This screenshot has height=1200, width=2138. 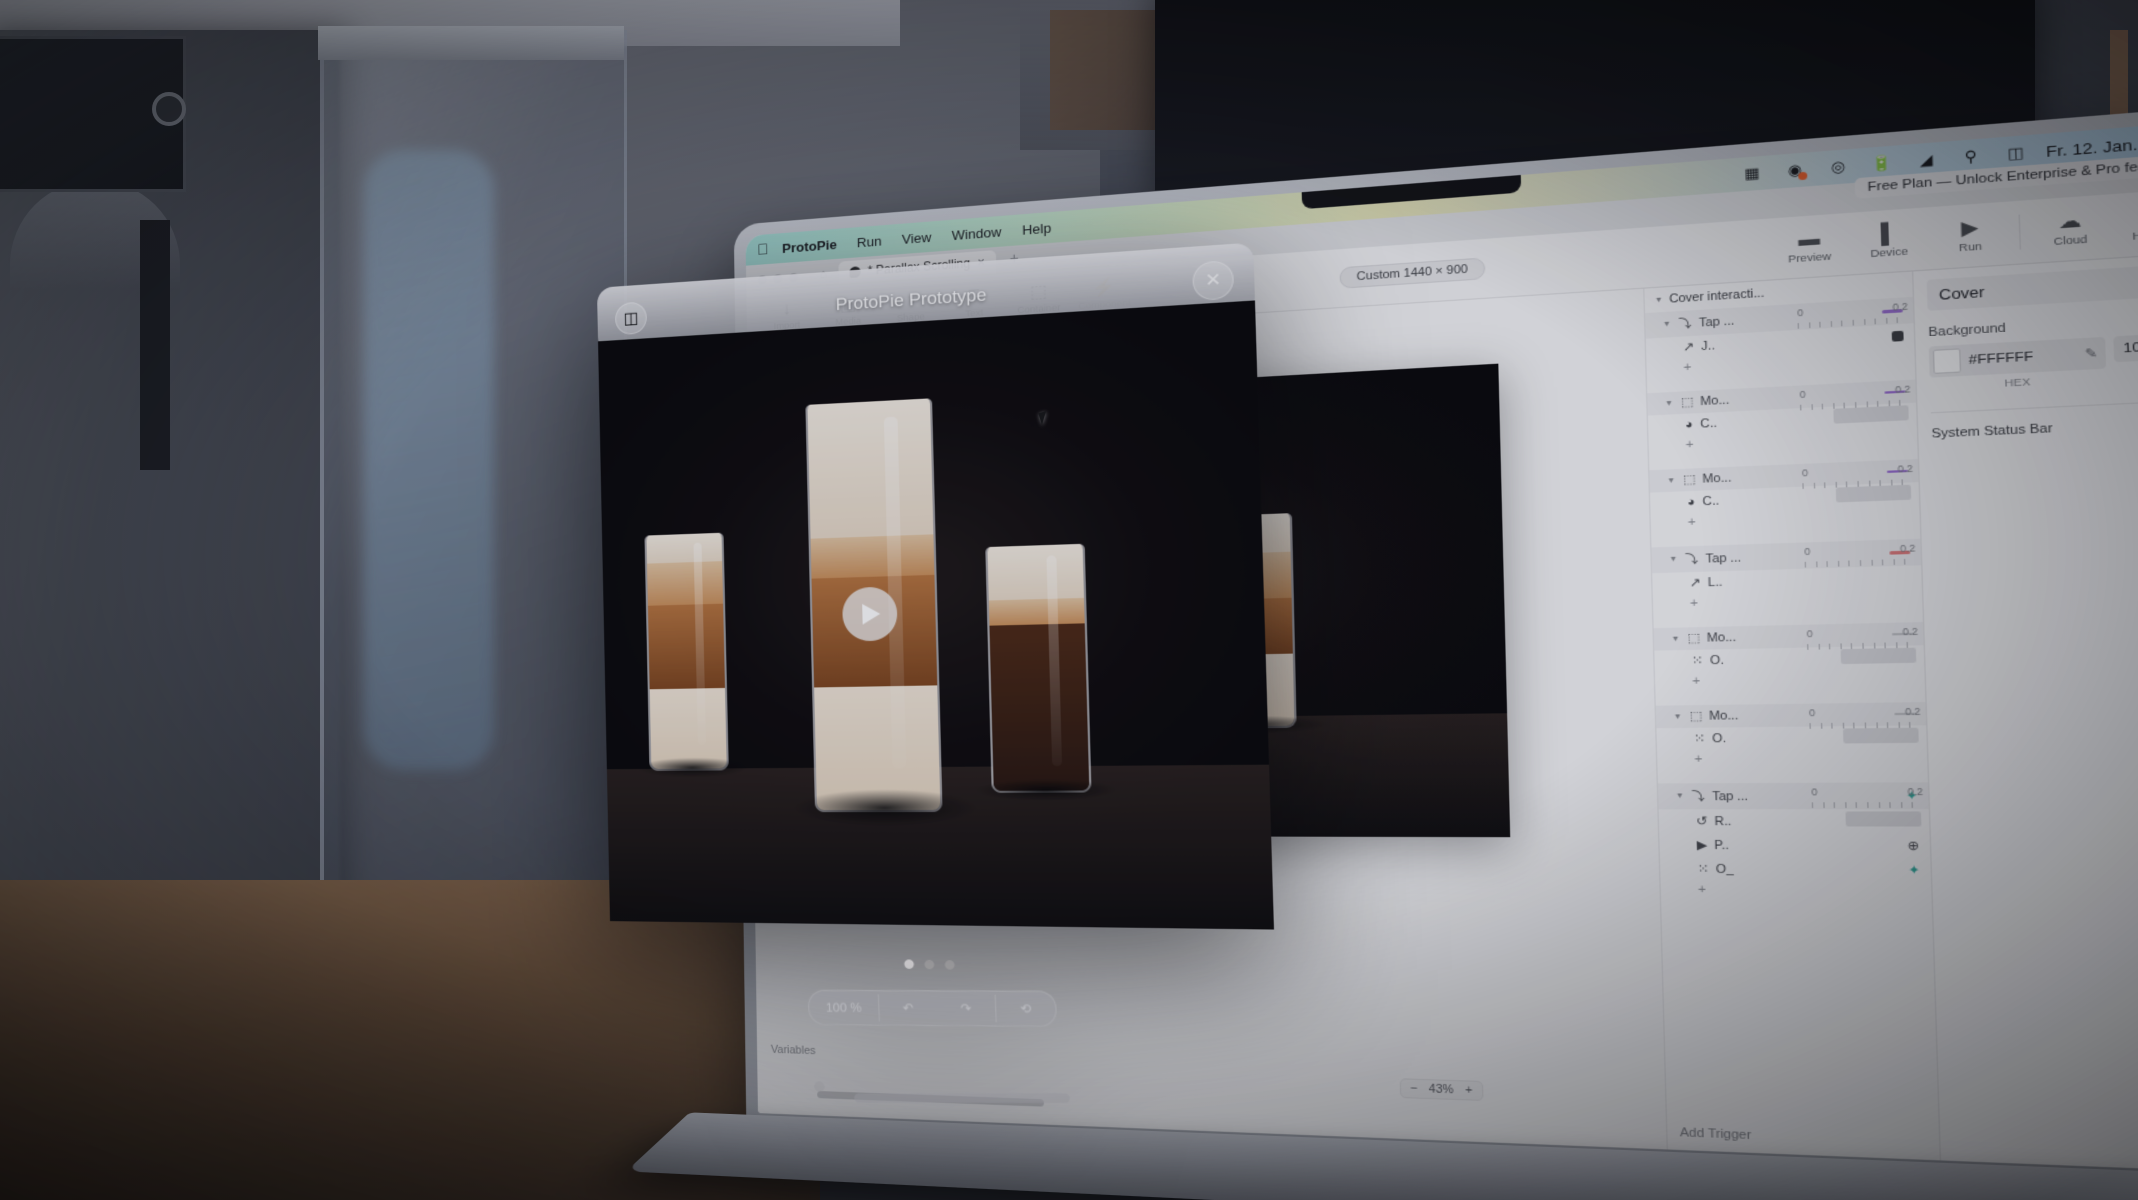 What do you see at coordinates (966, 1008) in the screenshot?
I see `redo-icon: ↷` at bounding box center [966, 1008].